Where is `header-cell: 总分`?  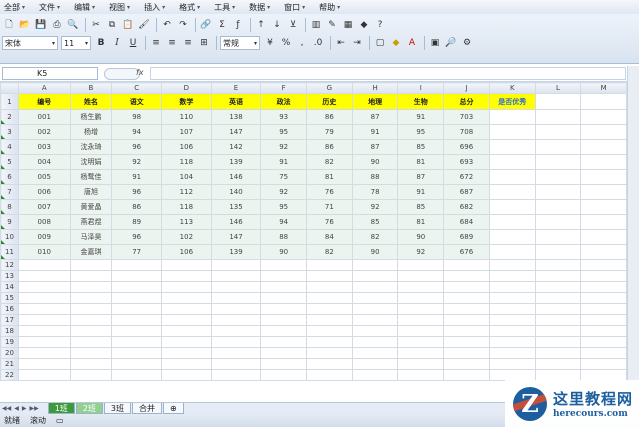 header-cell: 总分 is located at coordinates (466, 101).